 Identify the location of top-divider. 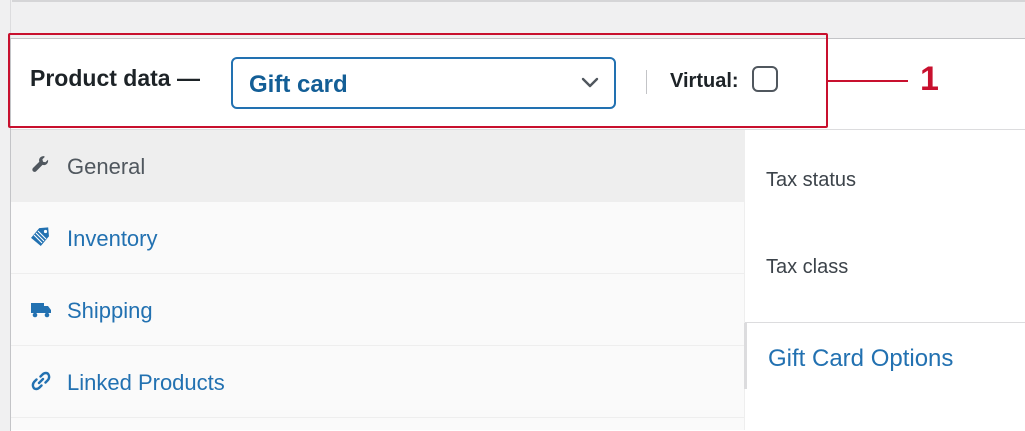
(518, 1).